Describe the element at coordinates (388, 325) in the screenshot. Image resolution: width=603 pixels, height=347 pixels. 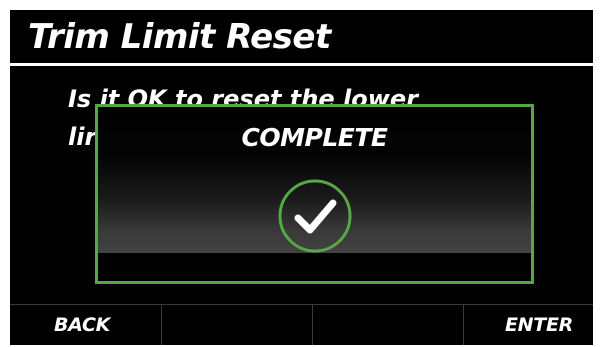
I see `softkey-3-button` at that location.